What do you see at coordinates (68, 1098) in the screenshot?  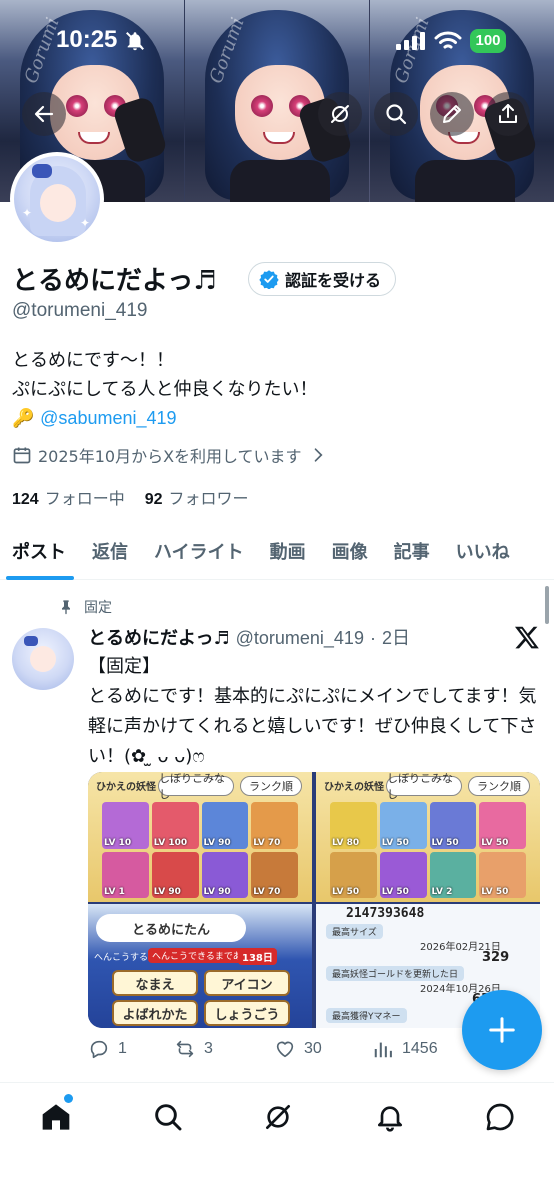 I see `home-notification-dot` at bounding box center [68, 1098].